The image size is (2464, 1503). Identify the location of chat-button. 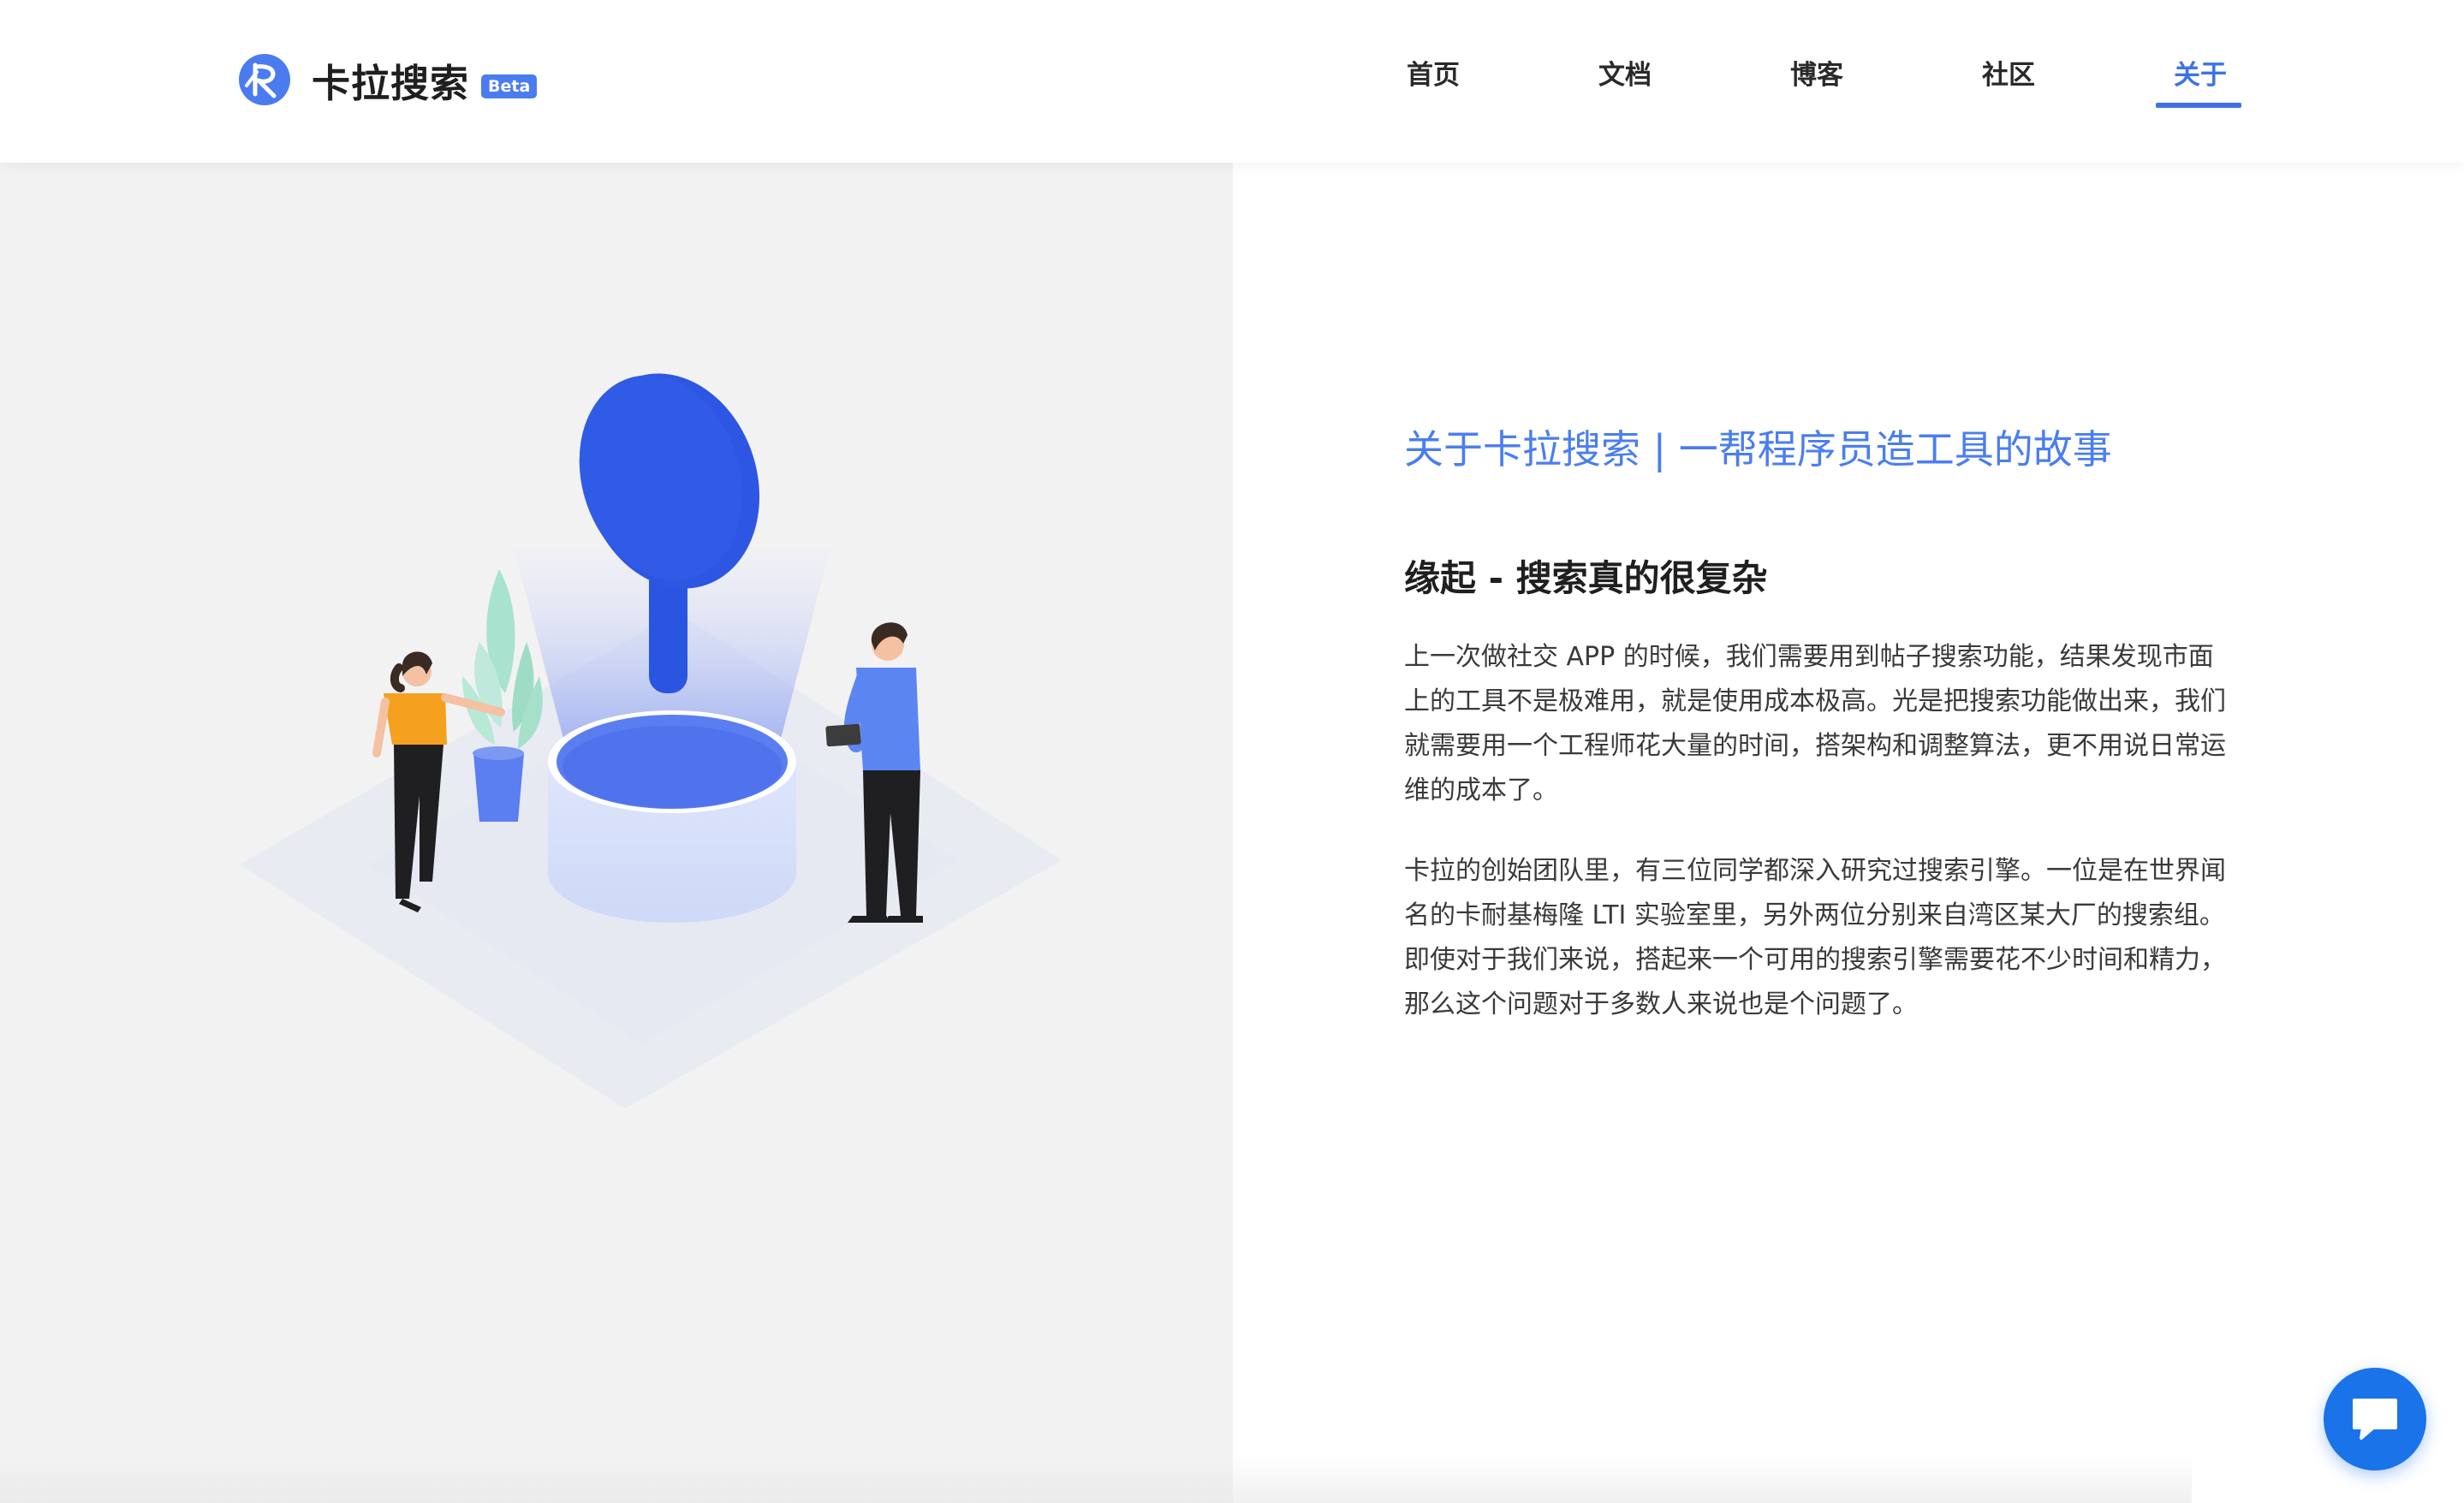
(2375, 1419).